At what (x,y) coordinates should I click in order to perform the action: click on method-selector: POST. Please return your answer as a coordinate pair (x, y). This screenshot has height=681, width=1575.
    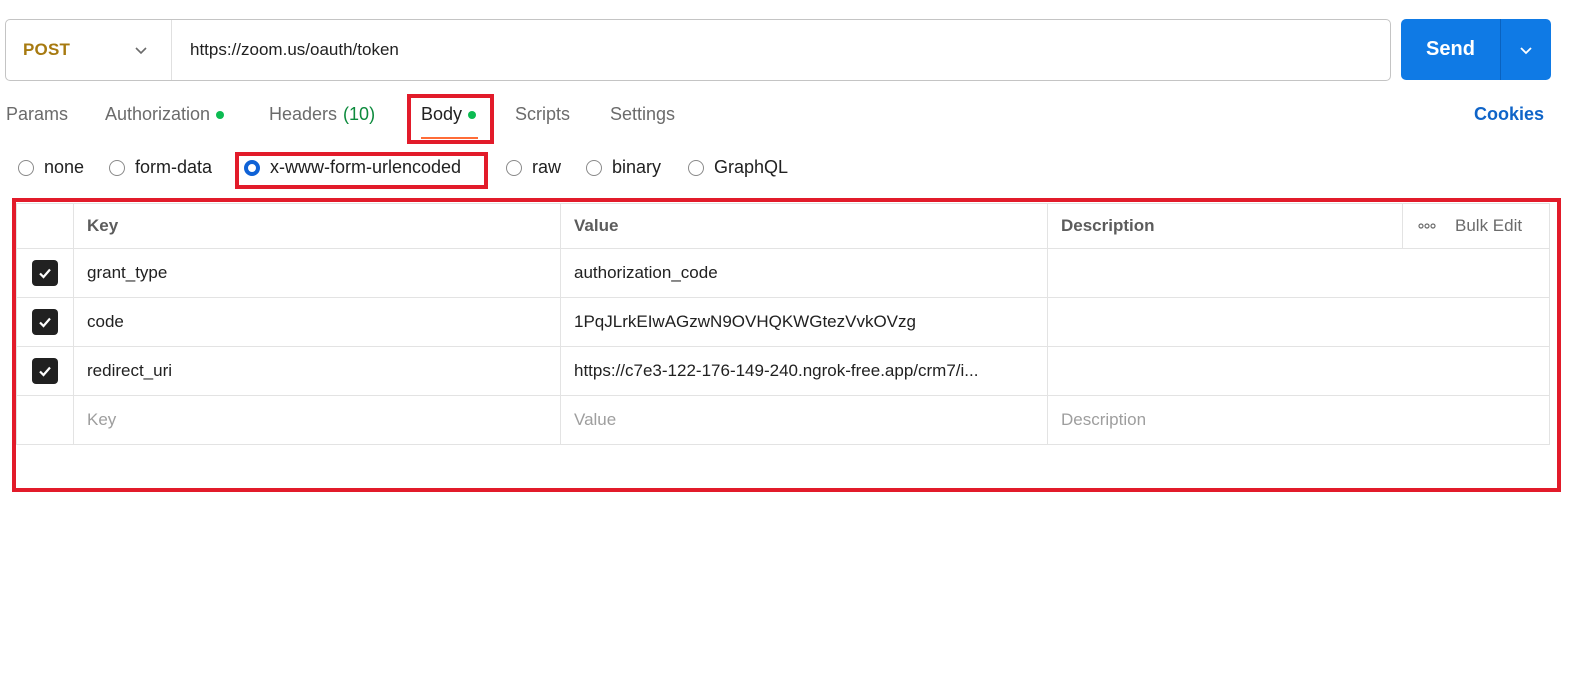
    Looking at the image, I should click on (89, 50).